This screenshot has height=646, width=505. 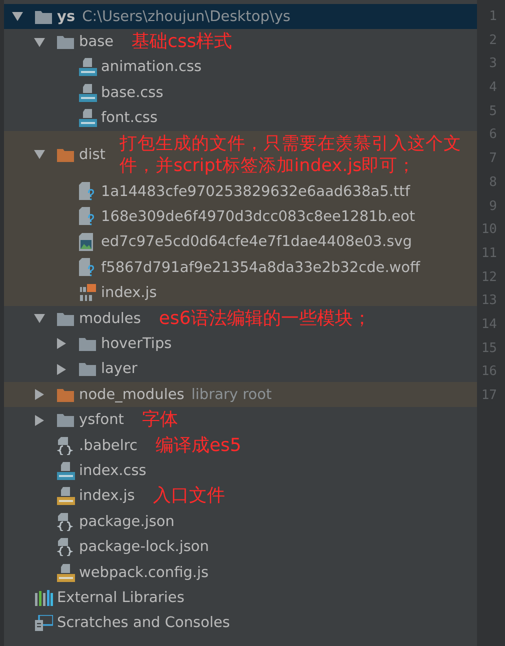 What do you see at coordinates (186, 16) in the screenshot?
I see `item-detail: C:\Users\zhoujun\Desktop\ys` at bounding box center [186, 16].